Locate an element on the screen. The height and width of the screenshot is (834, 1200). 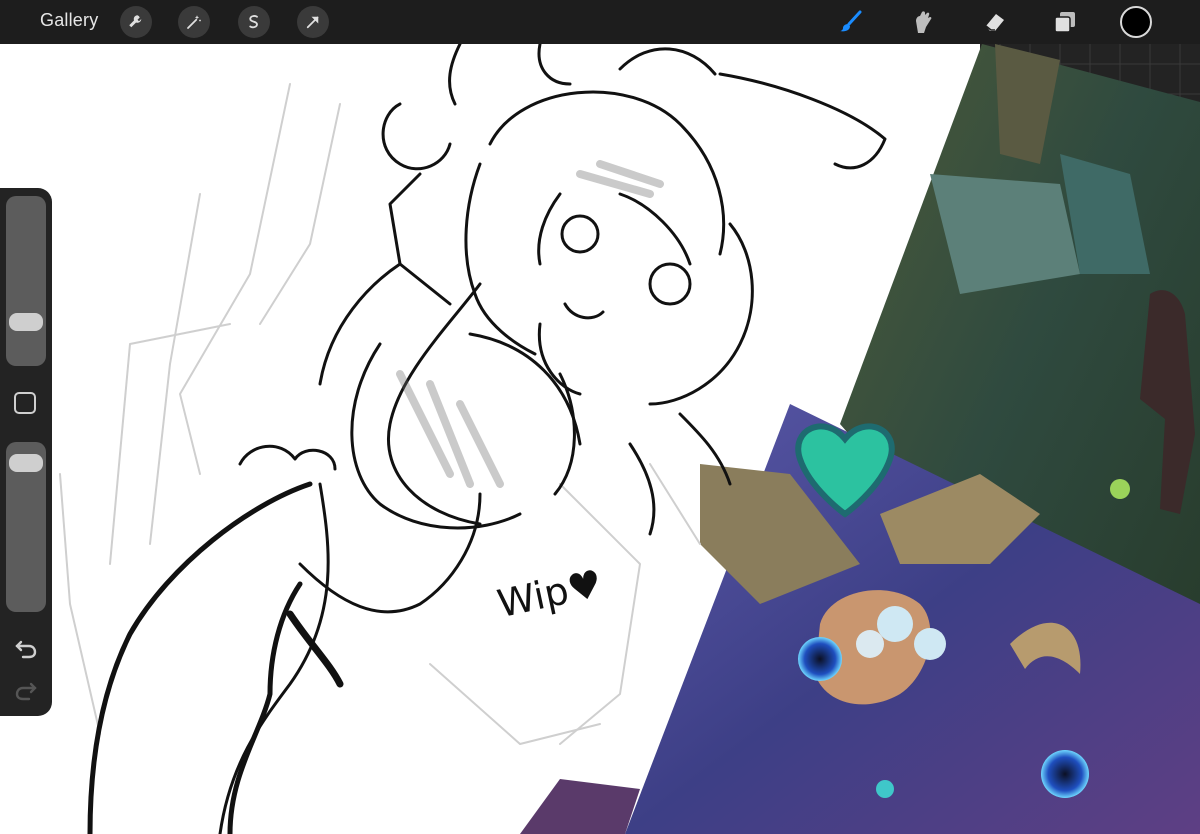
left-sidebar is located at coordinates (26, 452).